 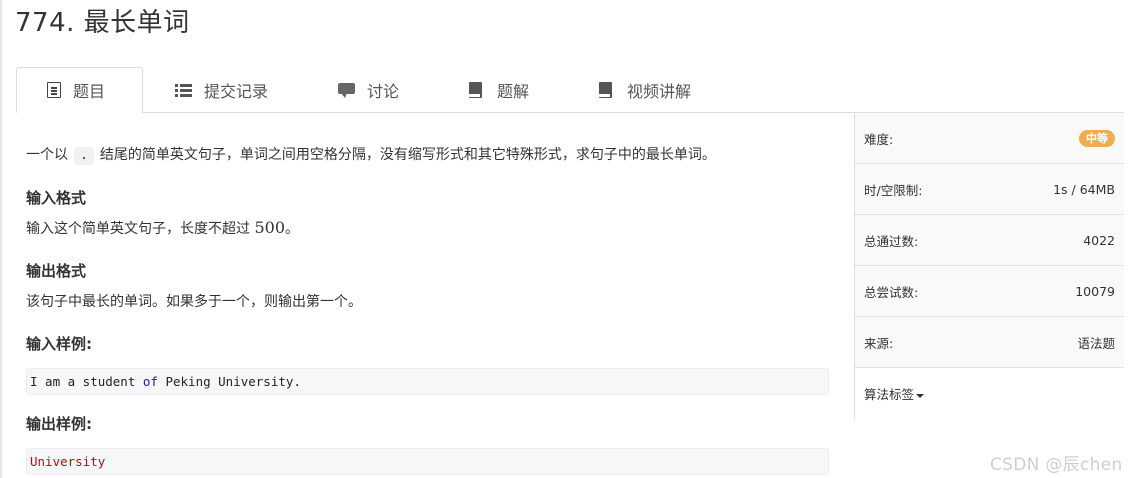 What do you see at coordinates (1097, 138) in the screenshot?
I see `difficulty-badge: 中等` at bounding box center [1097, 138].